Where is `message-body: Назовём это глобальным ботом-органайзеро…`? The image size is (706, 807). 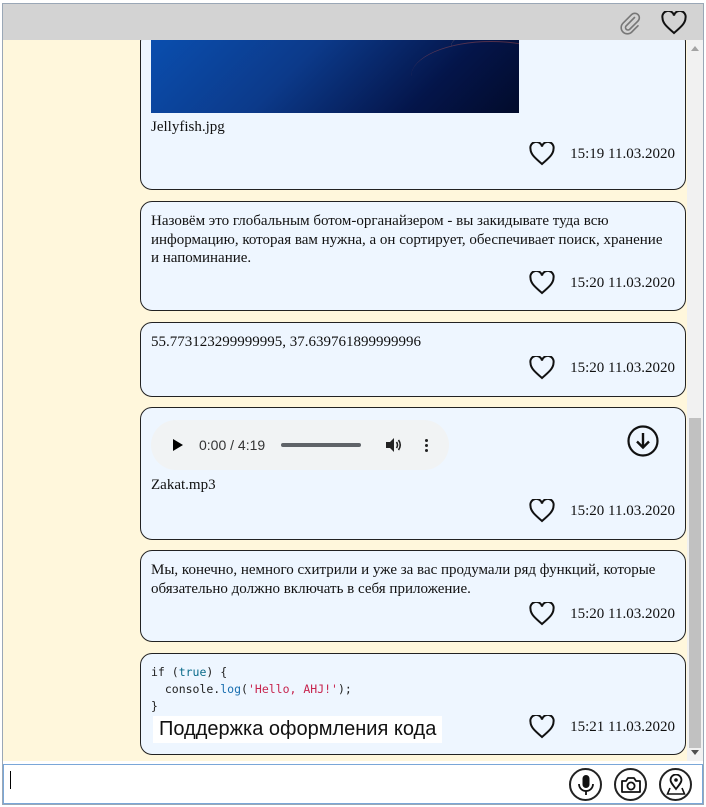
message-body: Назовём это глобальным ботом-органайзеро… is located at coordinates (407, 239).